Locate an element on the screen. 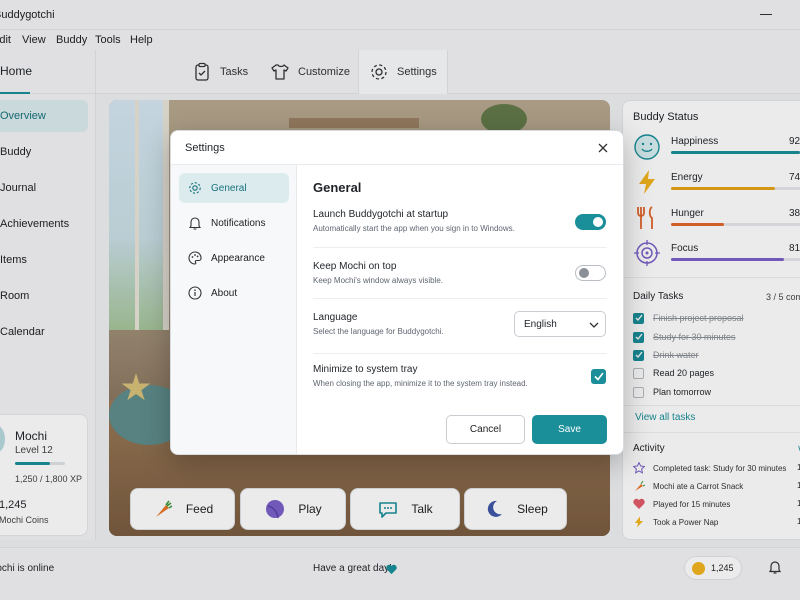 The image size is (800, 600). bell-icon is located at coordinates (195, 223).